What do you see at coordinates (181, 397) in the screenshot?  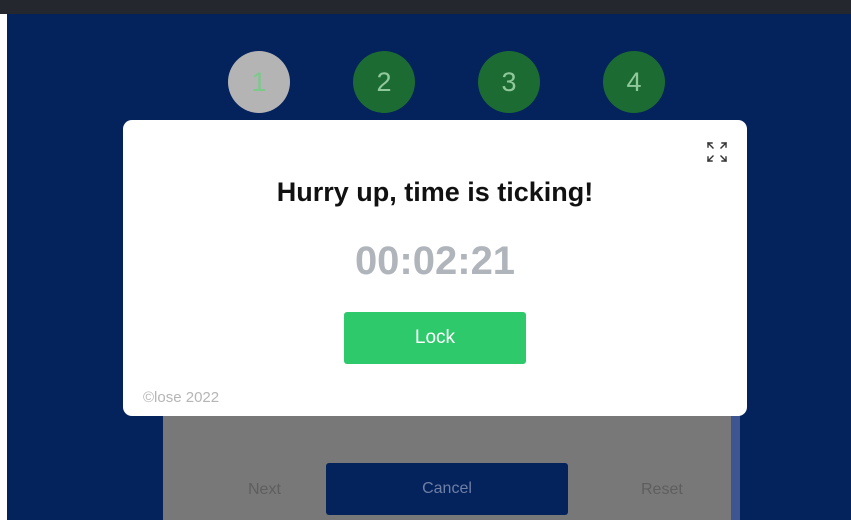 I see `copyright-text: ©lose 2022` at bounding box center [181, 397].